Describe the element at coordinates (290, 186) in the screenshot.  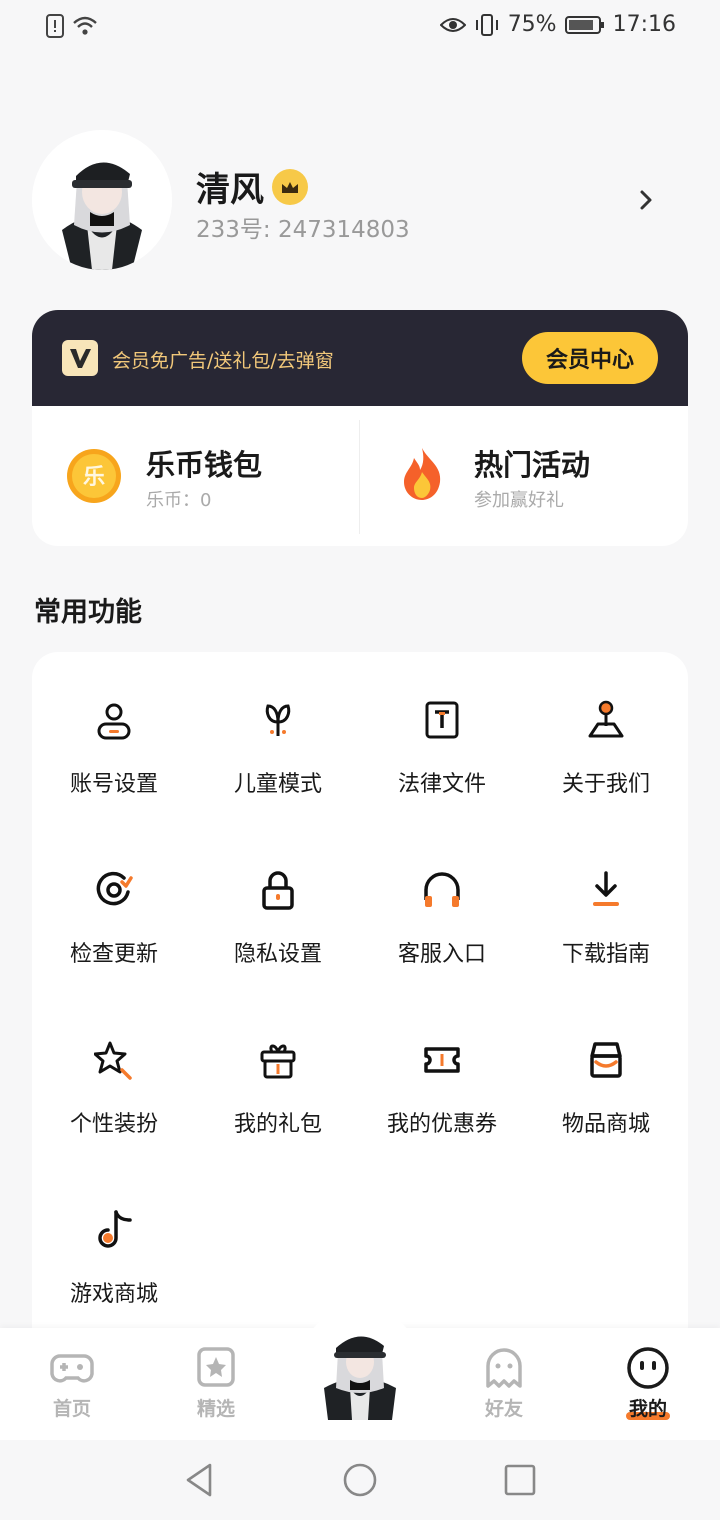
I see `crown-icon` at that location.